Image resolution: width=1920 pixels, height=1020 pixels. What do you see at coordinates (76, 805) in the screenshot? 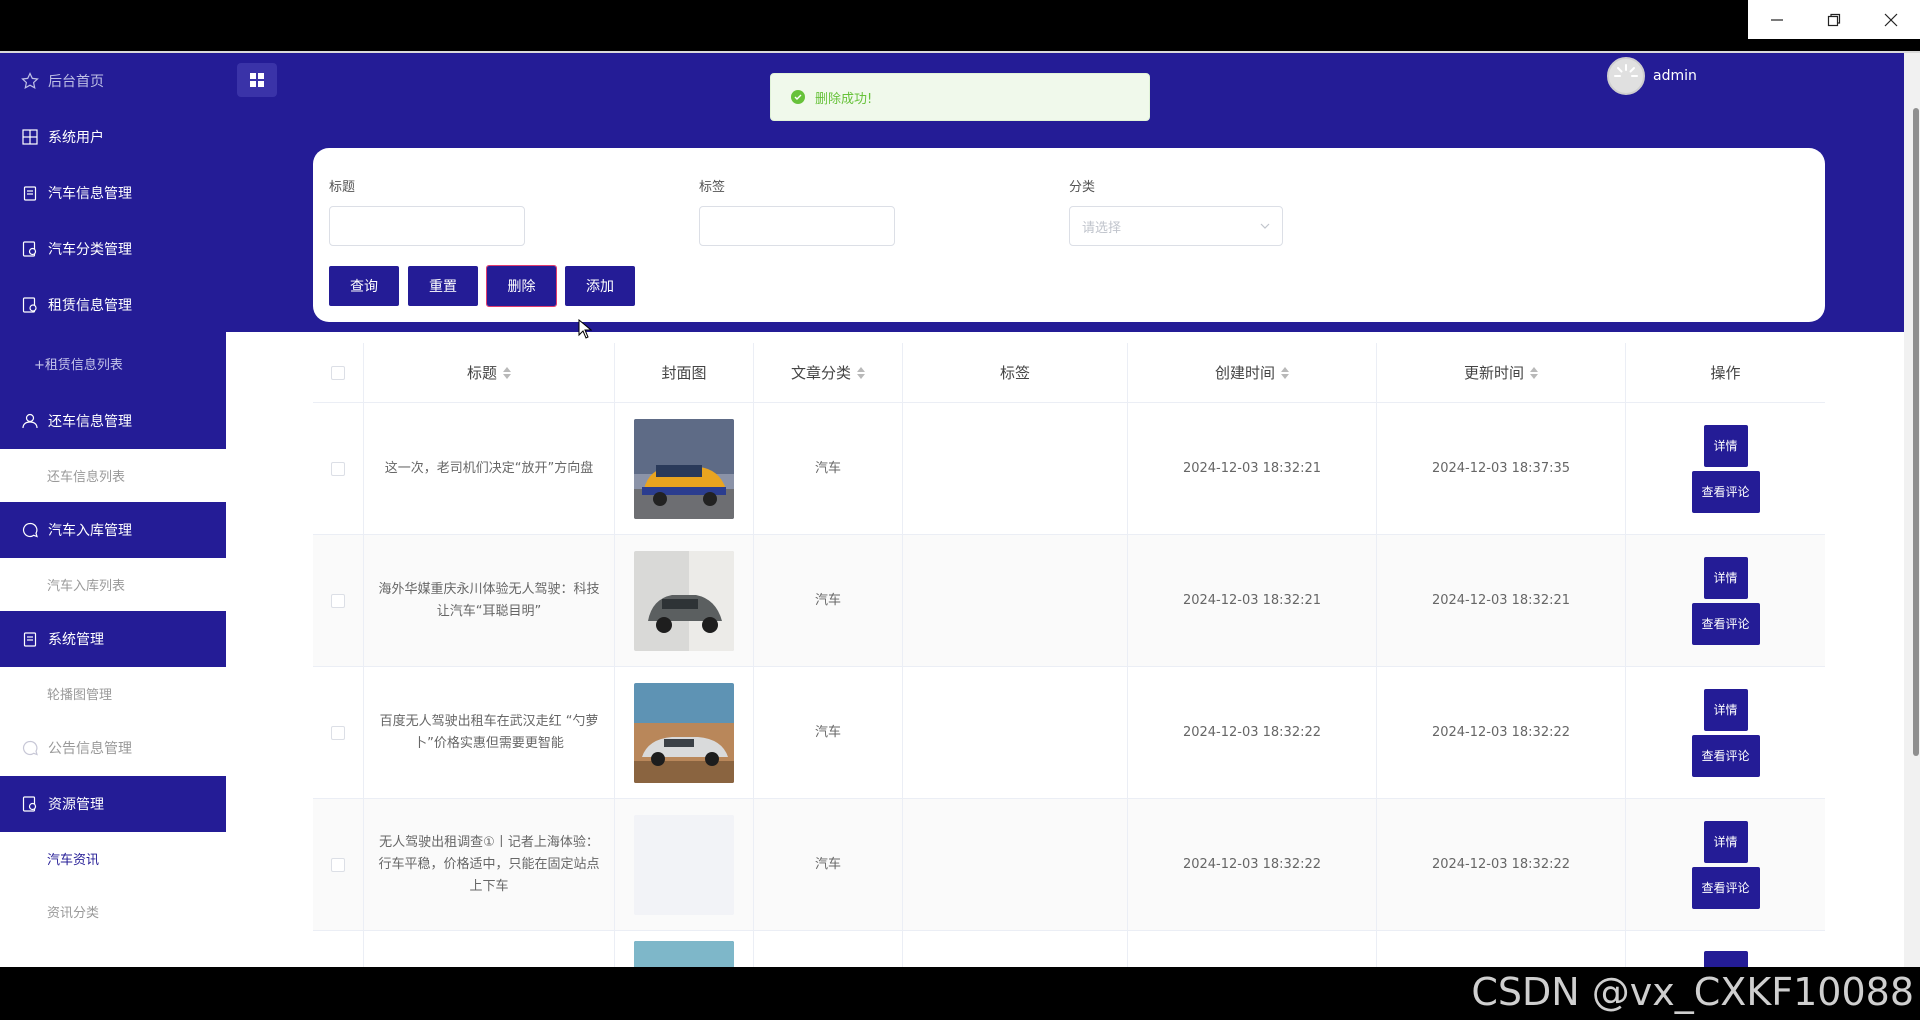
I see `sidebar-item-label: 资源管理` at bounding box center [76, 805].